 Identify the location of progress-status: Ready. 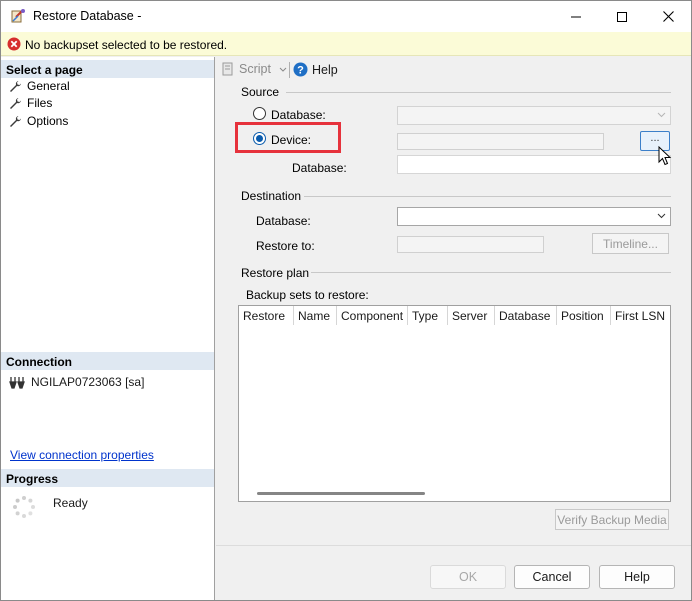
(70, 503).